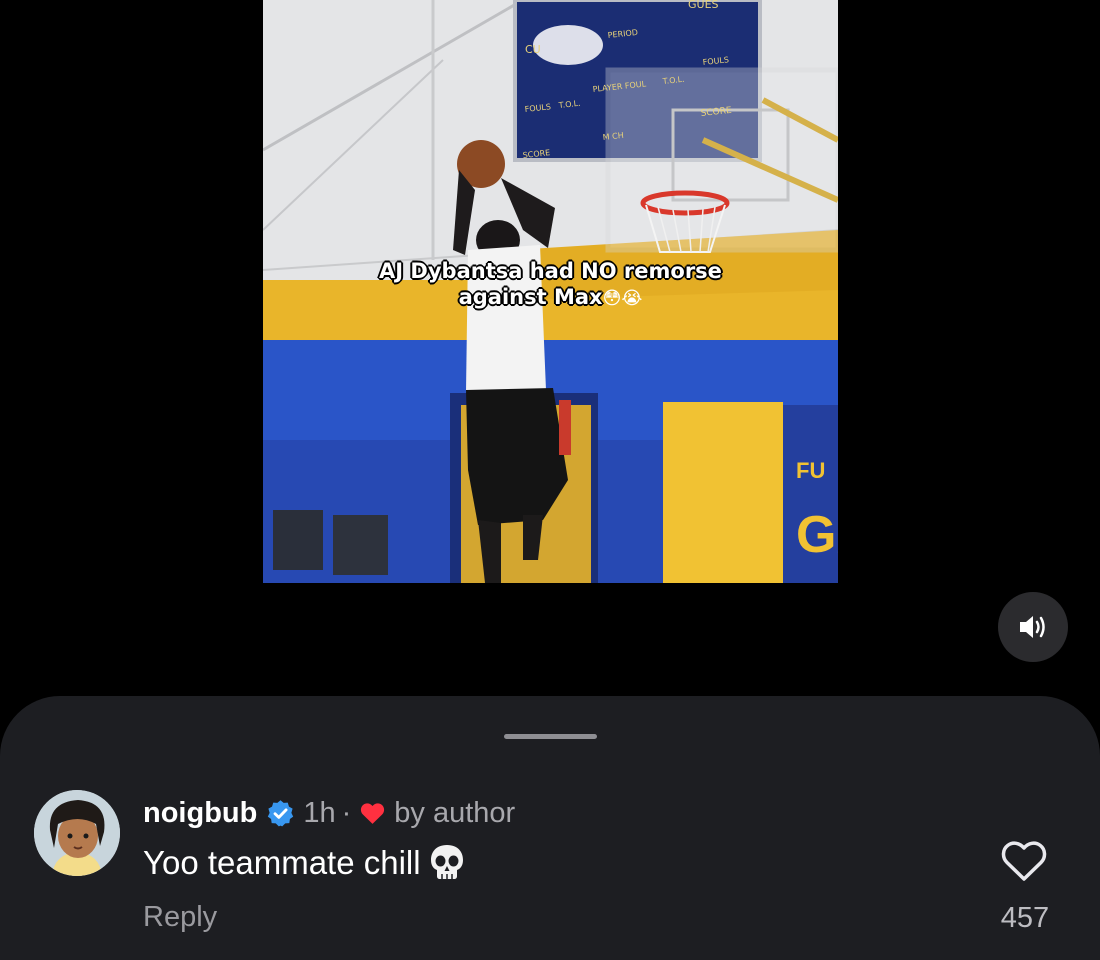  What do you see at coordinates (319, 812) in the screenshot?
I see `comment-timestamp: 1h` at bounding box center [319, 812].